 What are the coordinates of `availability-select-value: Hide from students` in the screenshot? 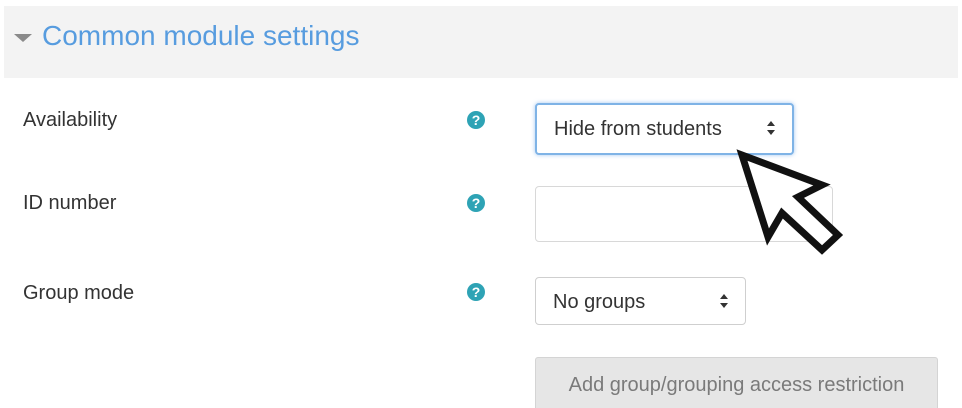 It's located at (638, 129).